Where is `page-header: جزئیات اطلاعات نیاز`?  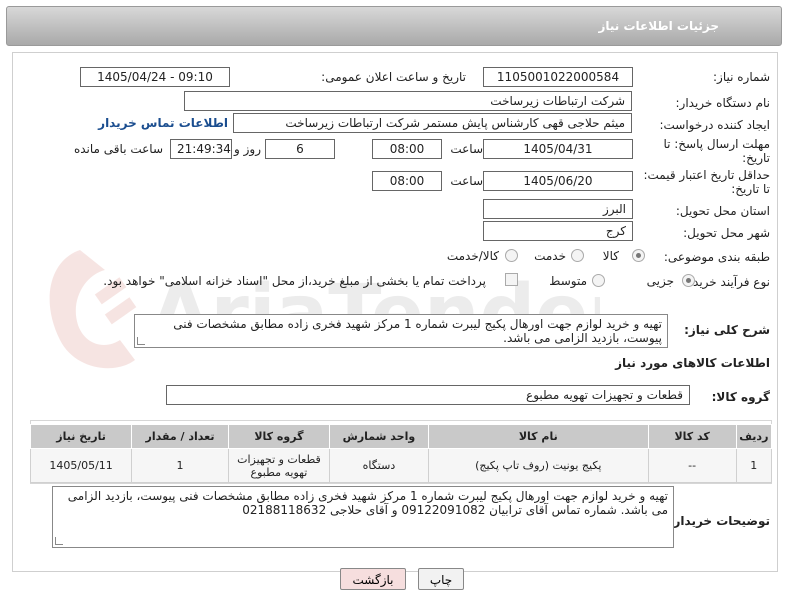 page-header: جزئیات اطلاعات نیاز is located at coordinates (394, 26).